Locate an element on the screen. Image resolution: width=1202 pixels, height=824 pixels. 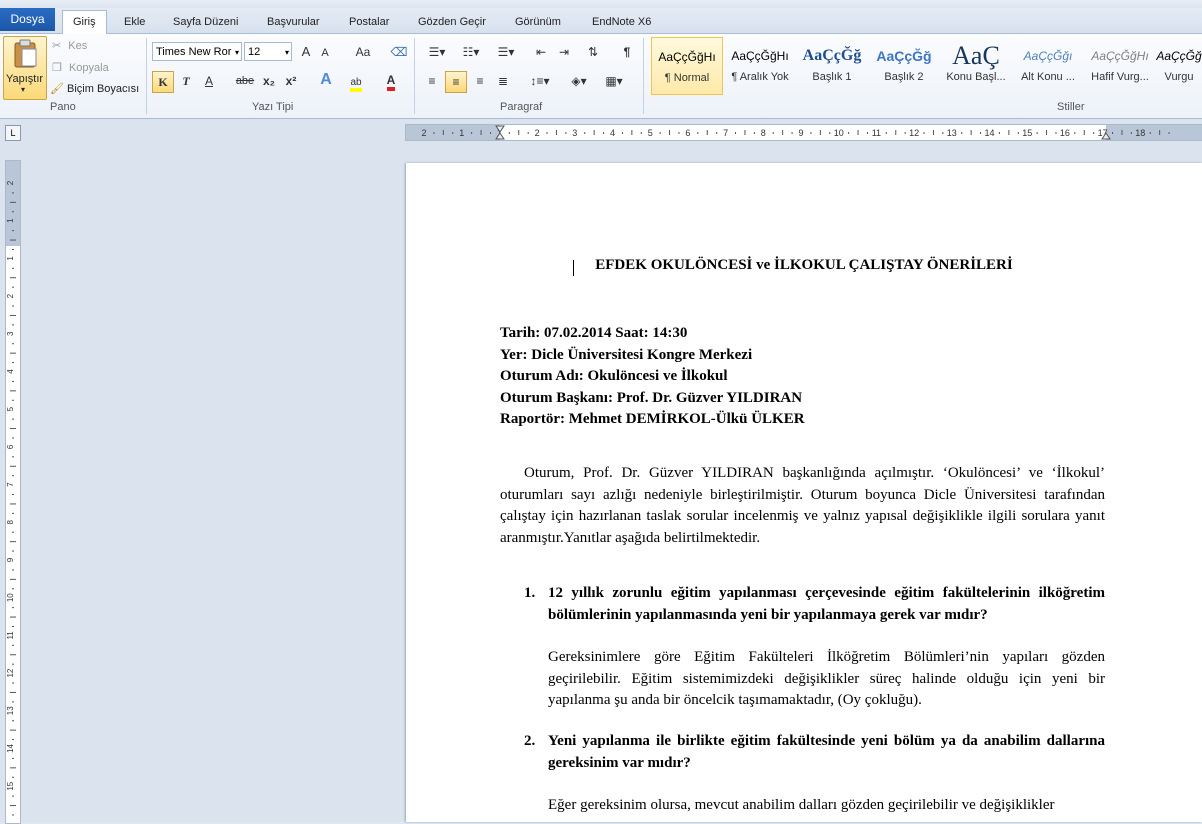
format-painter-label: Biçim Boyacısı is located at coordinates (103, 89).